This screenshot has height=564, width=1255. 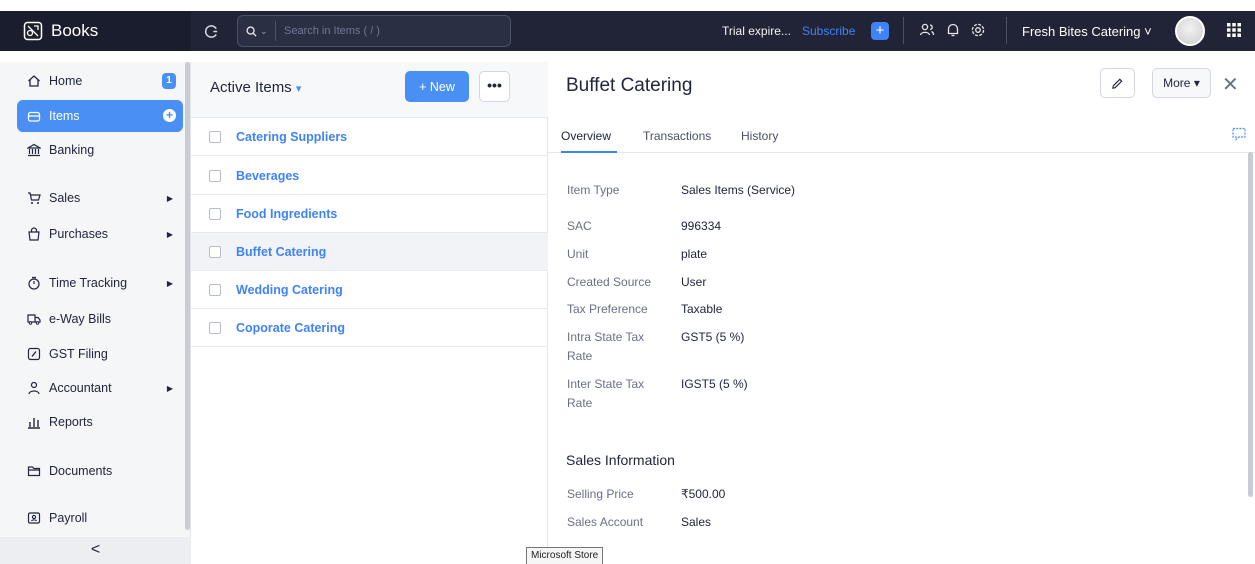 I want to click on sidebar-item-time-tracking: Time Tracking ▶, so click(x=100, y=283).